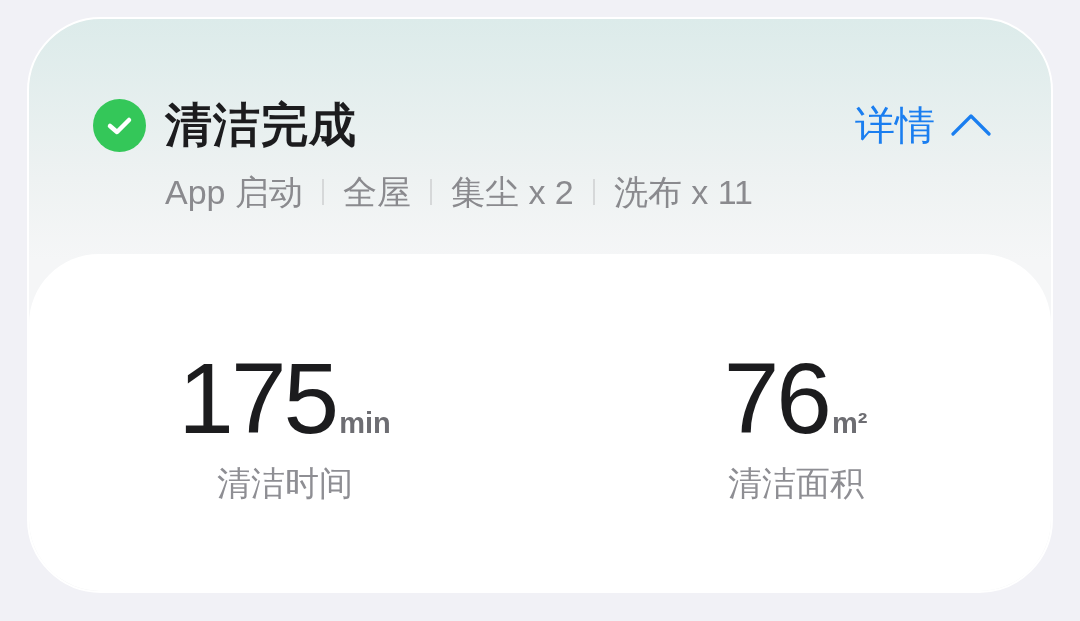  Describe the element at coordinates (376, 192) in the screenshot. I see `summary-item: 全屋` at that location.